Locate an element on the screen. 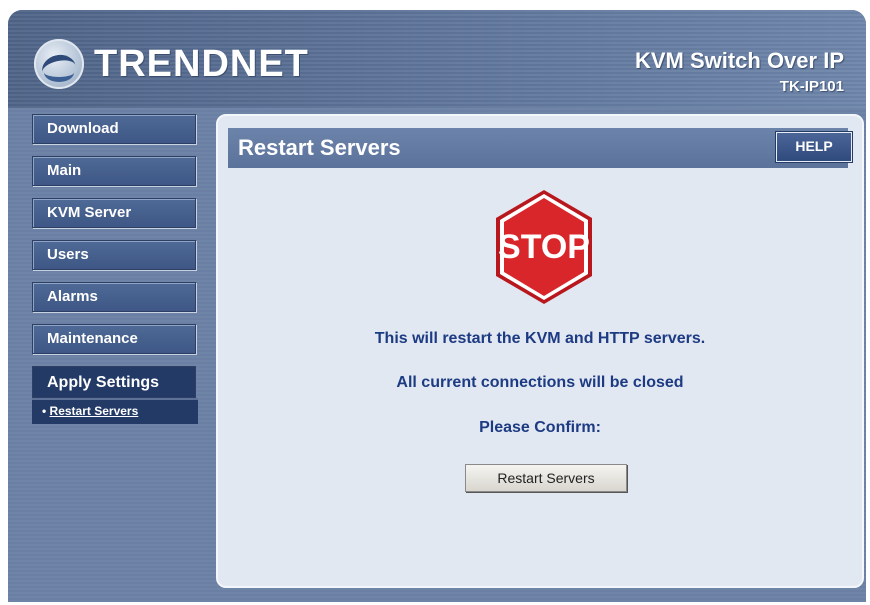 The height and width of the screenshot is (605, 870). help-button: HELP is located at coordinates (814, 147).